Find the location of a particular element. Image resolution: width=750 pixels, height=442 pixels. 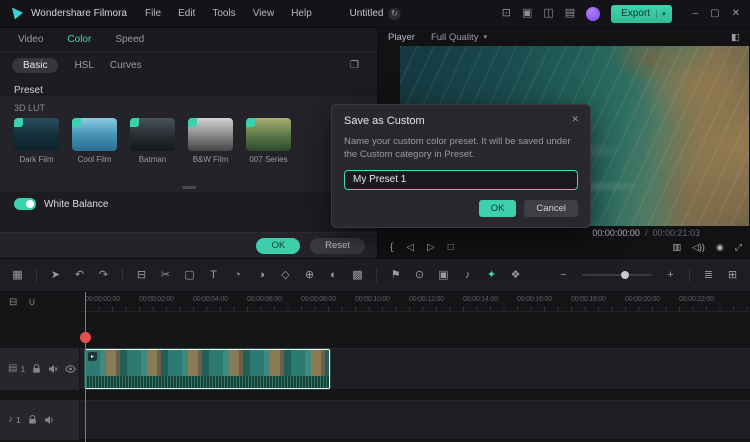

lut-item-bw-film: B&W Film is located at coordinates (210, 141).